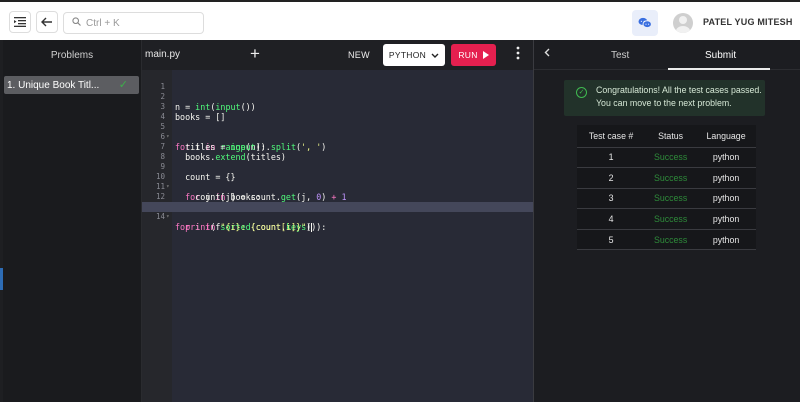 The width and height of the screenshot is (800, 402). I want to click on more-options-button, so click(518, 53).